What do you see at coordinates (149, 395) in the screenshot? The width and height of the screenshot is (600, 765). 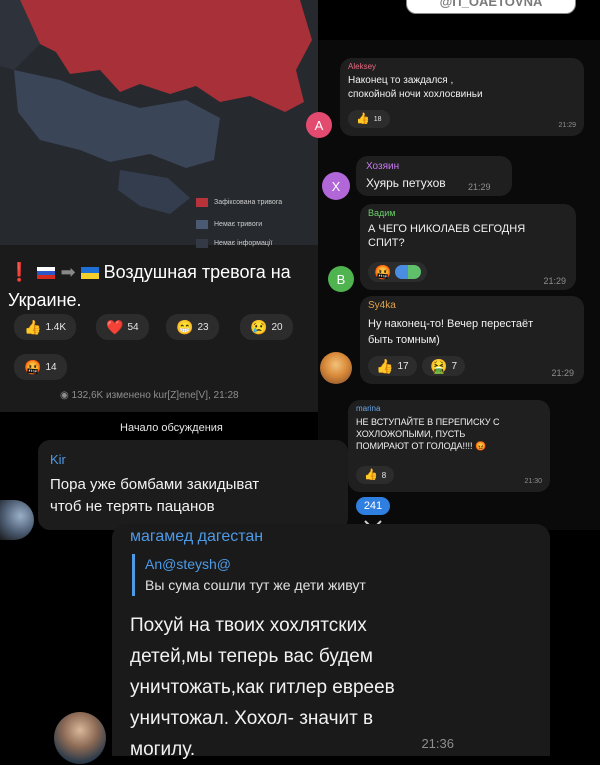 I see `post-footer: ◉ 132,6K изменено kur[Z]ene[V], 21:28` at bounding box center [149, 395].